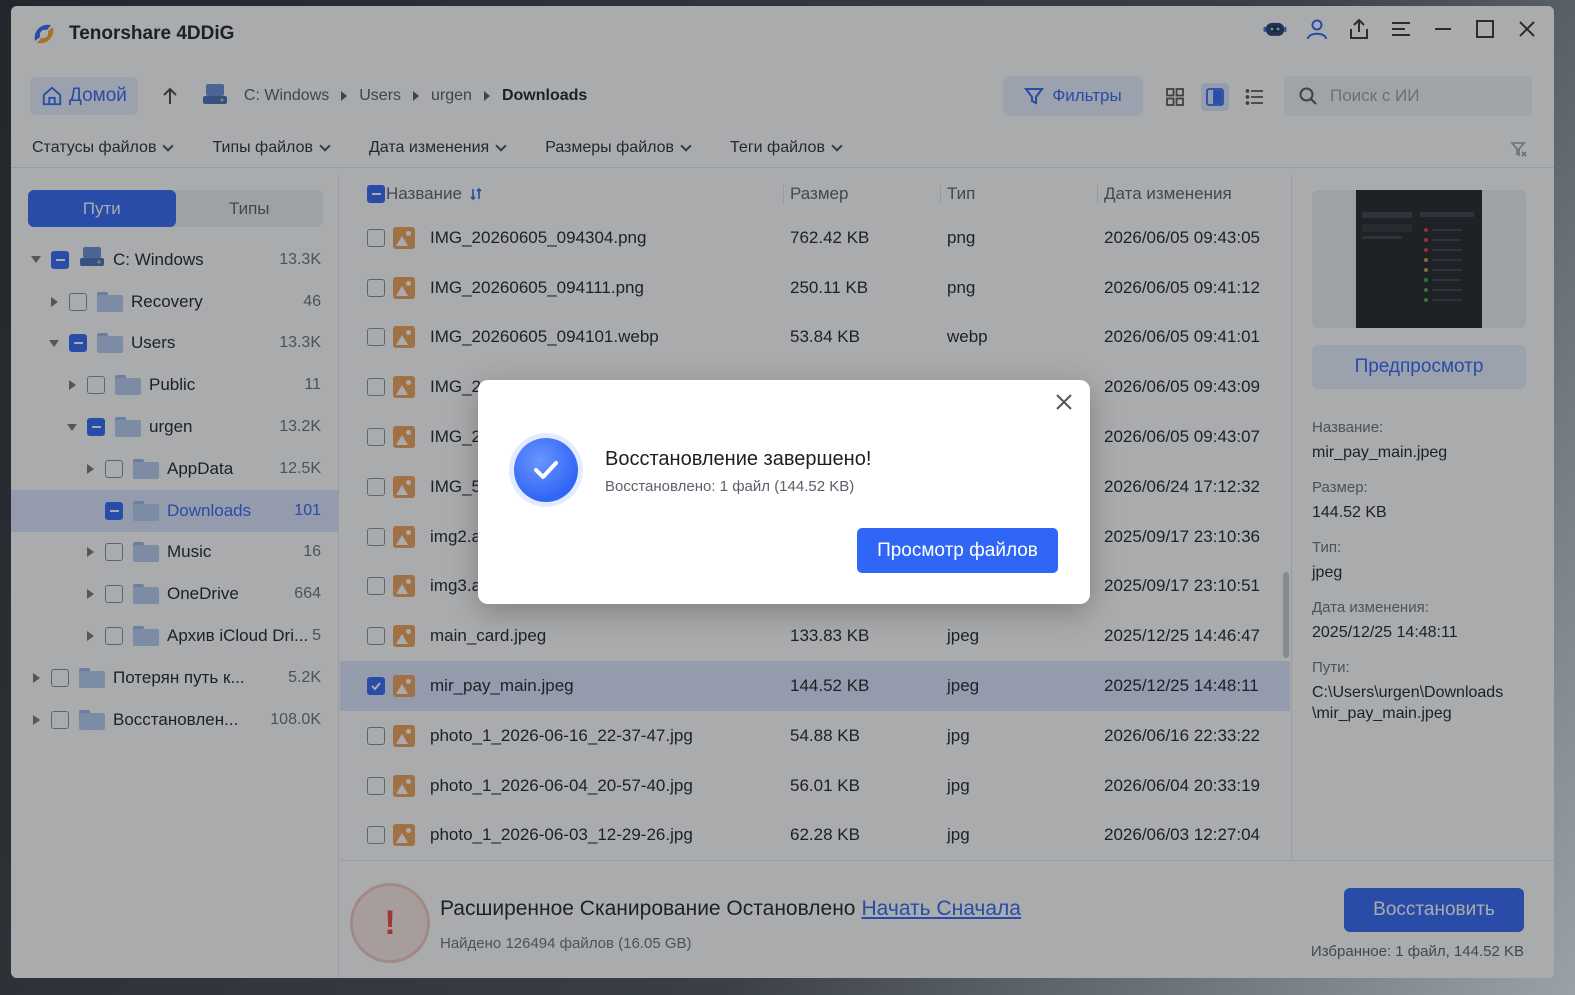 The height and width of the screenshot is (995, 1575). What do you see at coordinates (738, 459) in the screenshot?
I see `dialog-title: Восстановление завершено!` at bounding box center [738, 459].